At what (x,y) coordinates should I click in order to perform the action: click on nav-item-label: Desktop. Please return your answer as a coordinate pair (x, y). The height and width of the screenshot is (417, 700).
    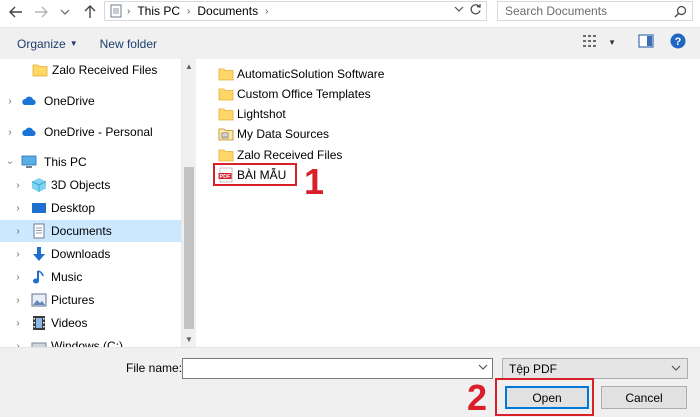
    Looking at the image, I should click on (73, 208).